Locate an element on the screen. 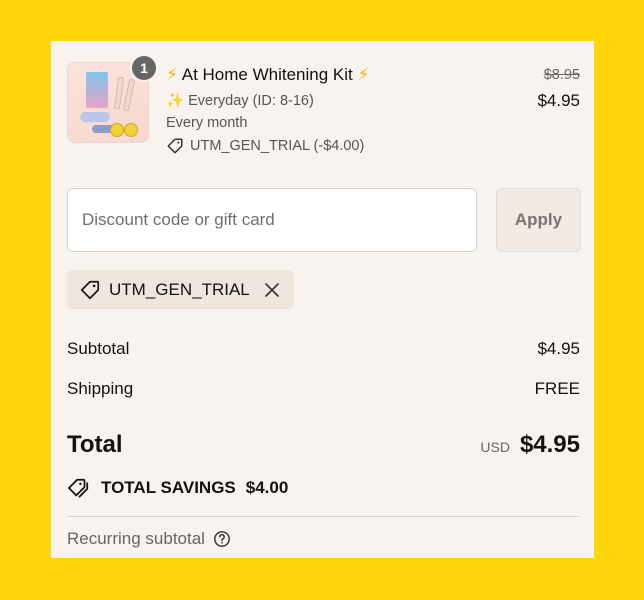  product-price: $4.95 is located at coordinates (558, 100).